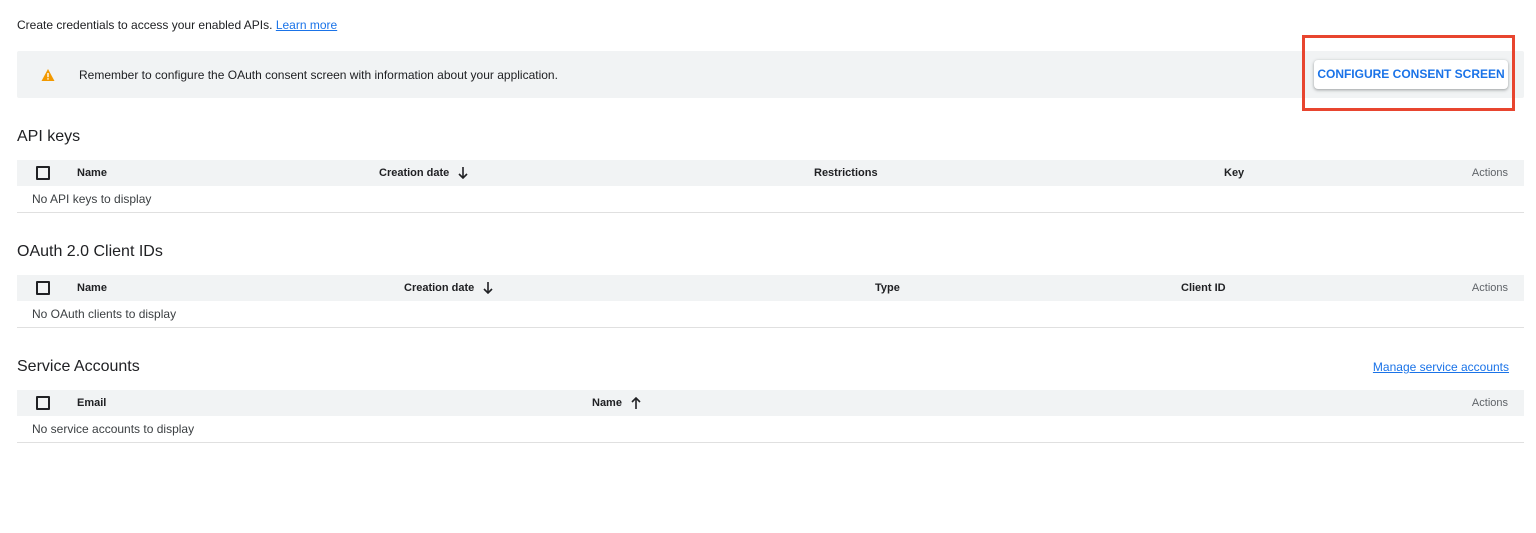  I want to click on column-key: Key, so click(1234, 173).